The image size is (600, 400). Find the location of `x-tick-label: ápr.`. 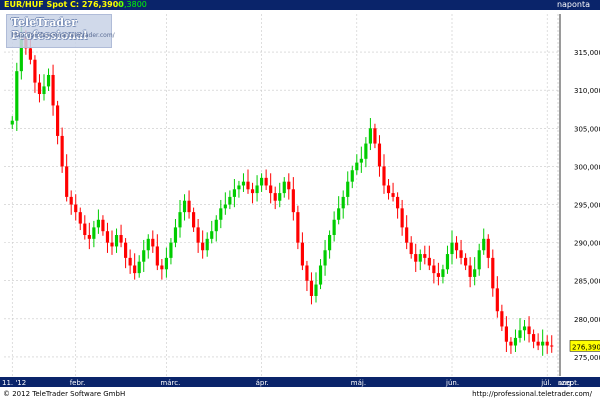

x-tick-label: ápr. is located at coordinates (262, 383).